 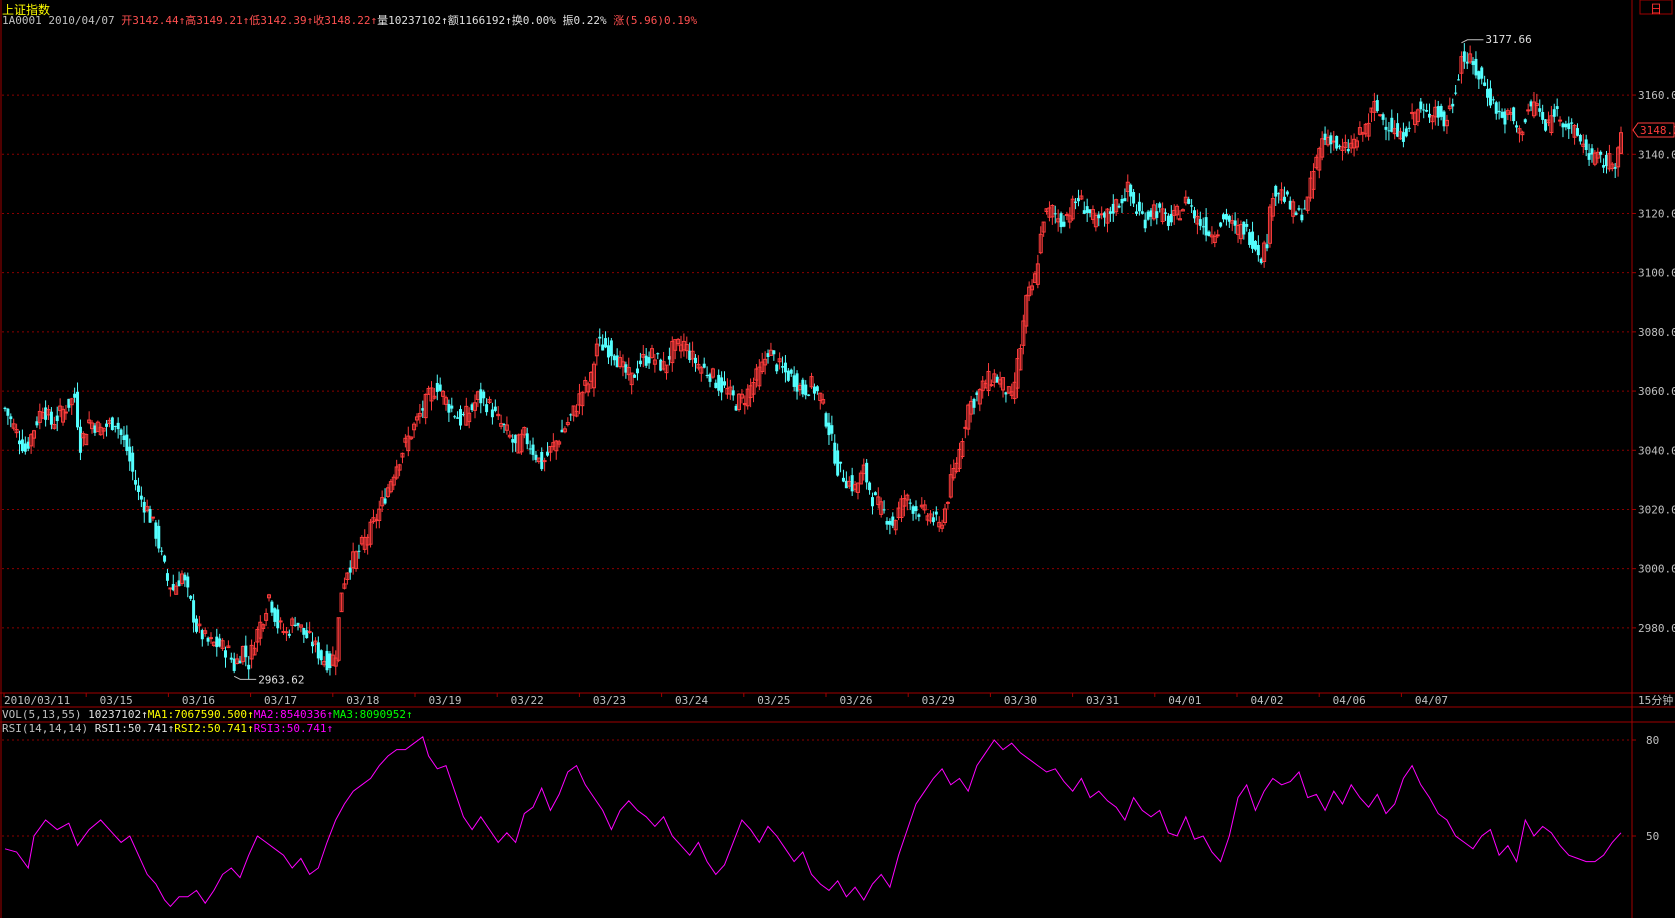 What do you see at coordinates (1656, 8) in the screenshot?
I see `period-day-tab: 日` at bounding box center [1656, 8].